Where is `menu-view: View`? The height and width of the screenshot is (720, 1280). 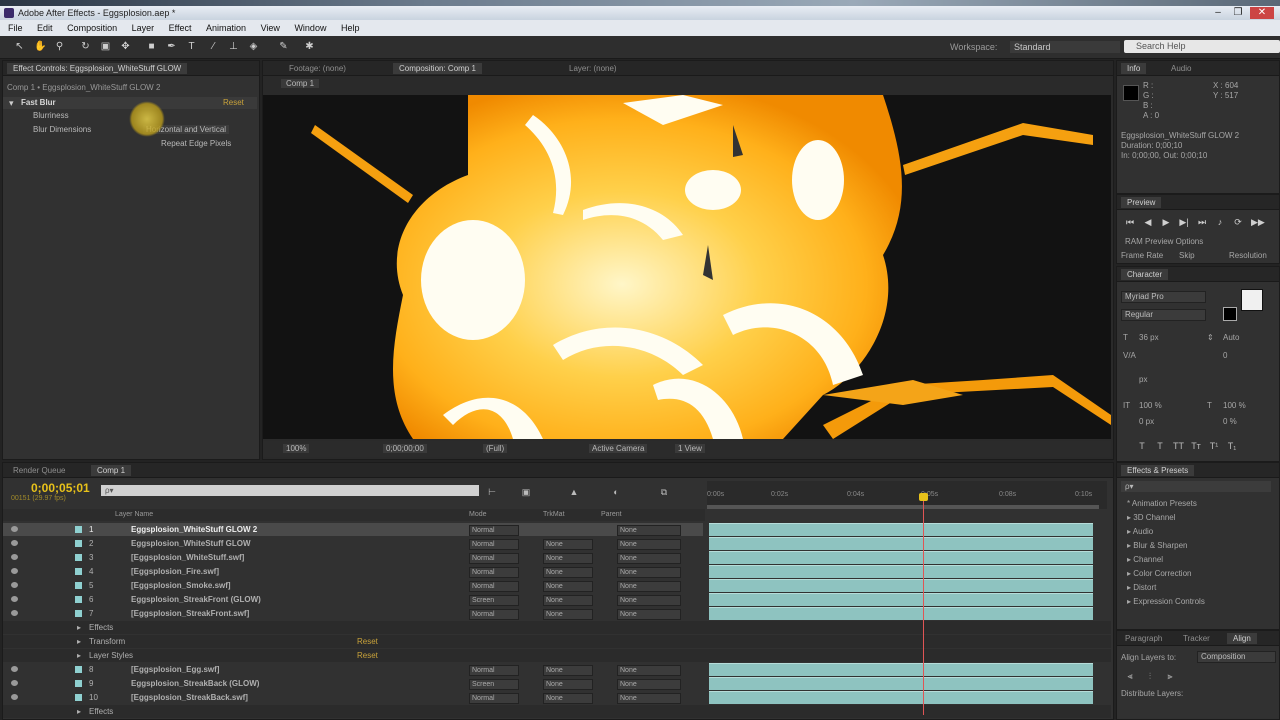
menu-view: View is located at coordinates (270, 28).